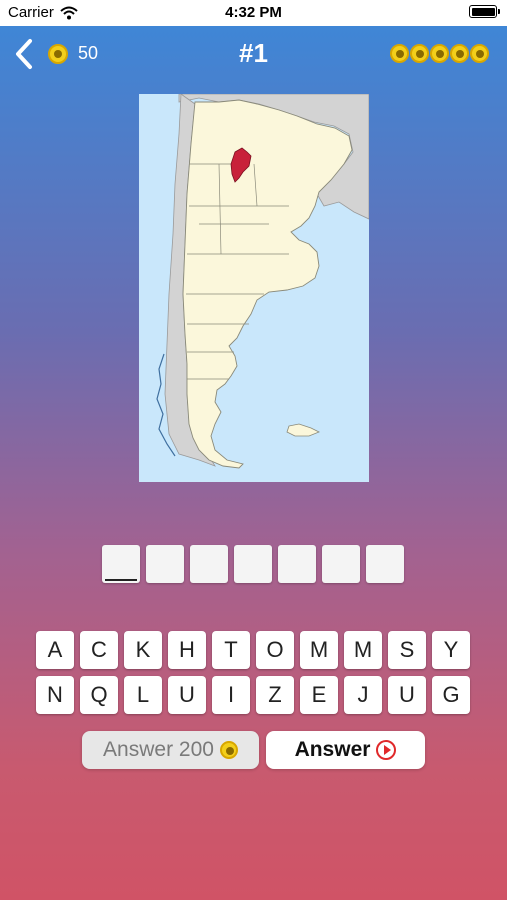 The height and width of the screenshot is (900, 507). What do you see at coordinates (451, 695) in the screenshot?
I see `letter-key: G` at bounding box center [451, 695].